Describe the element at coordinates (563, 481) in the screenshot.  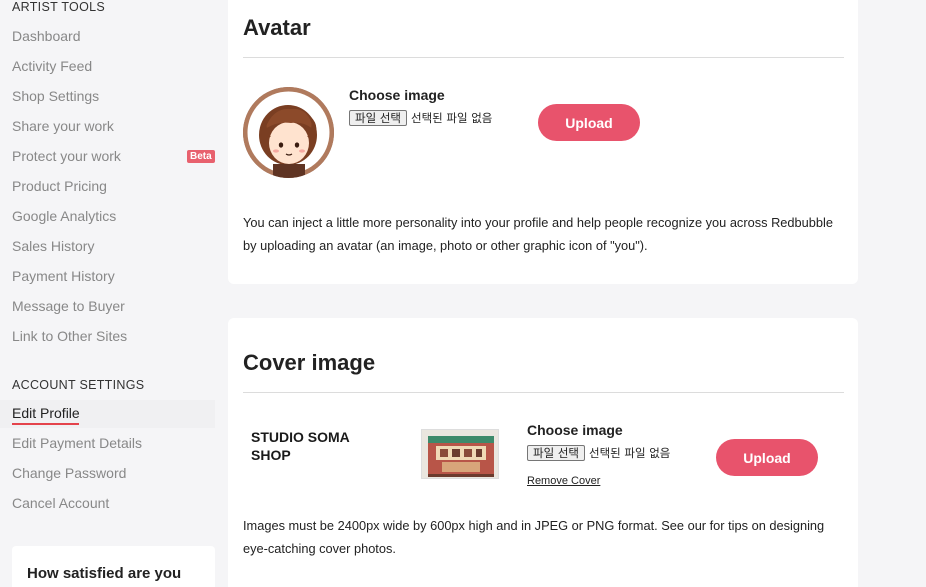
I see `remove-cover-link: Remove Cover` at that location.